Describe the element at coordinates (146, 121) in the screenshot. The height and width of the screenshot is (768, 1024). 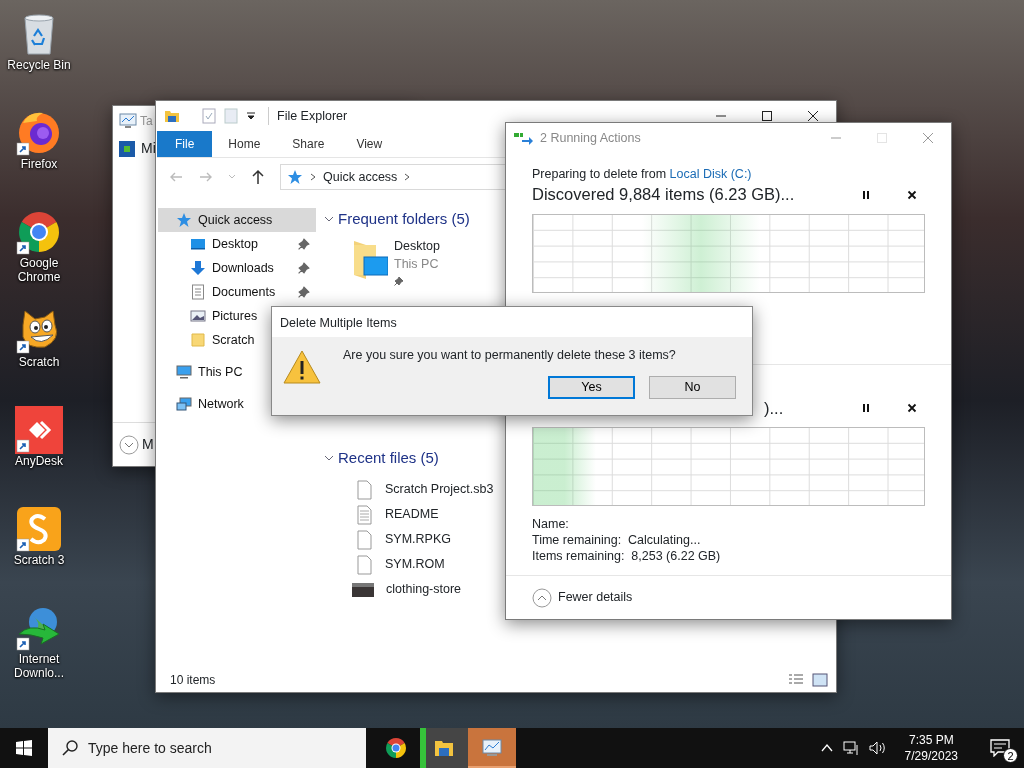
I see `window-title: Ta` at that location.